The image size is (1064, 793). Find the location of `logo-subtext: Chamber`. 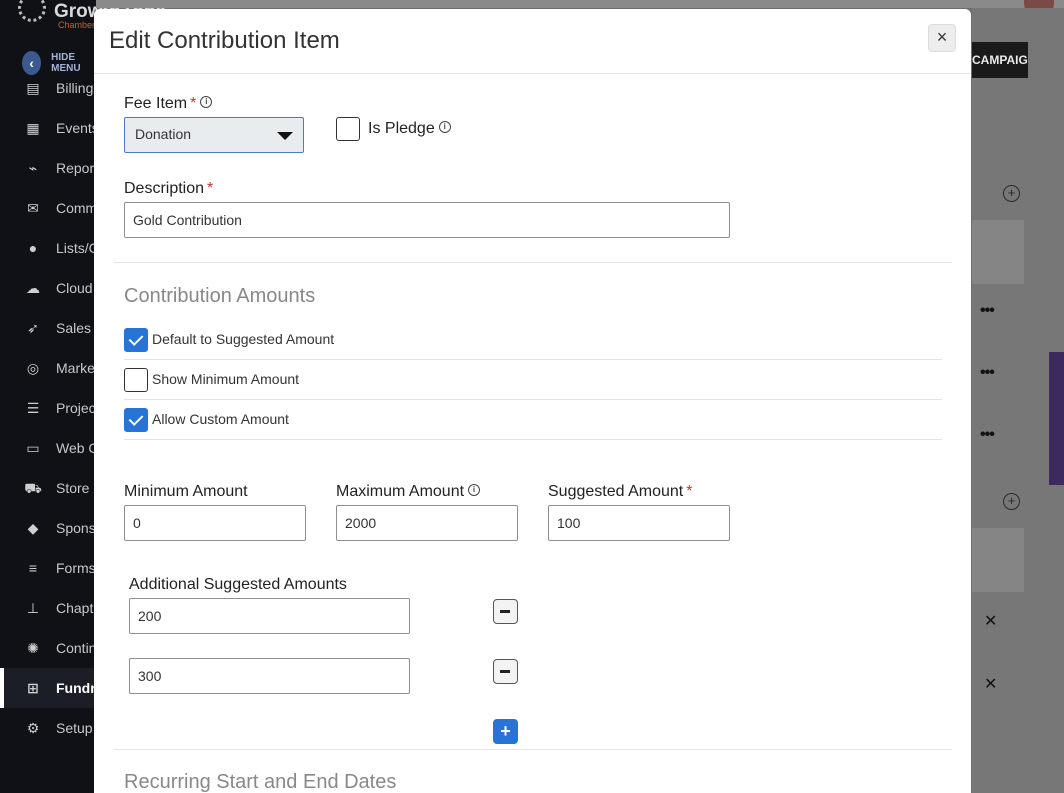

logo-subtext: Chamber is located at coordinates (77, 25).